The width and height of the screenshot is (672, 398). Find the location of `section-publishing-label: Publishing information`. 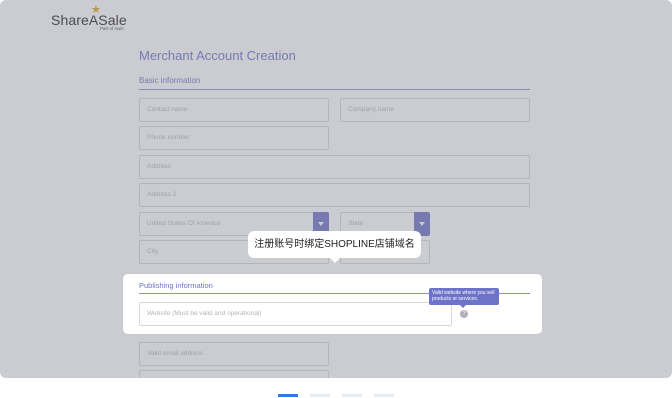

section-publishing-label: Publishing information is located at coordinates (176, 285).